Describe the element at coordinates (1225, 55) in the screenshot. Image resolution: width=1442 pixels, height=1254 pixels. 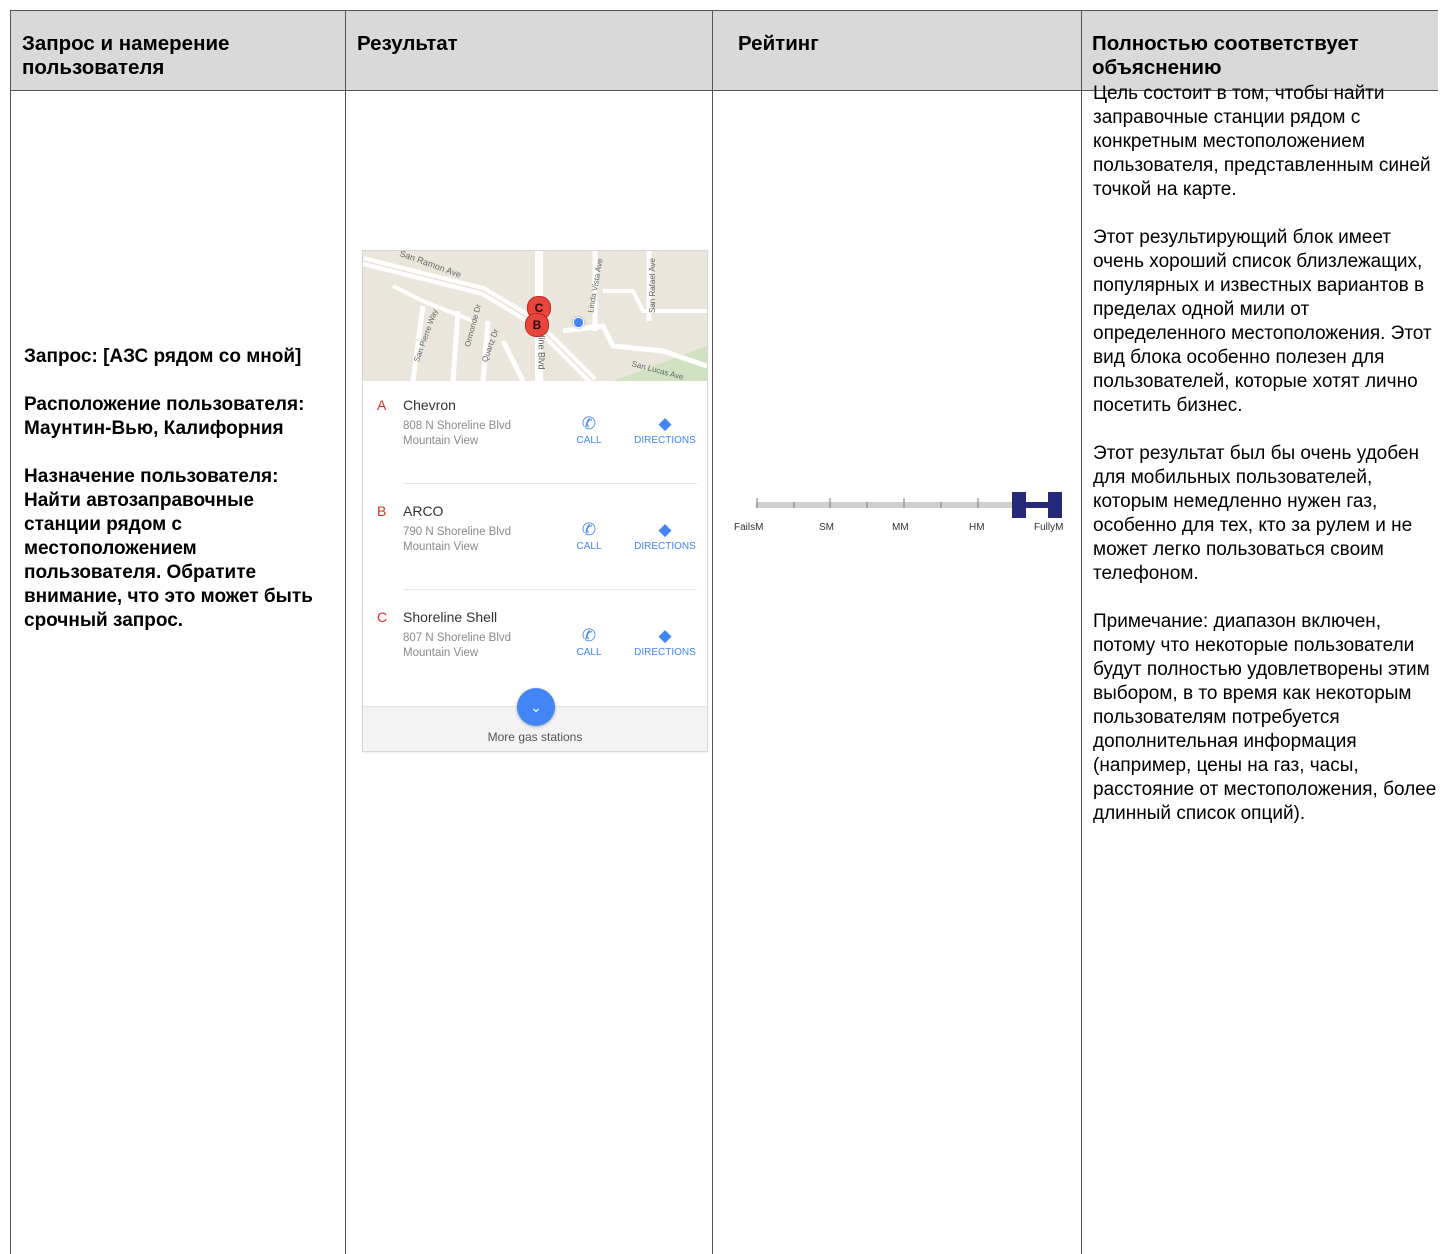
I see `header-explanation: Полностью соответствует объяснению` at that location.